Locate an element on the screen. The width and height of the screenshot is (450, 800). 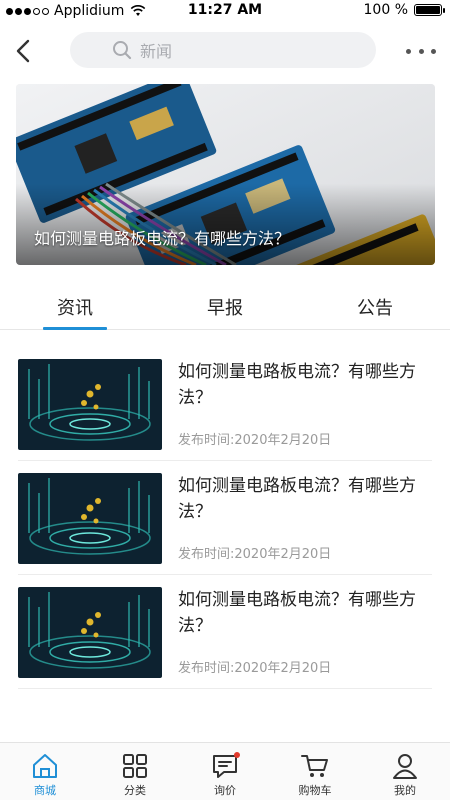
nav-label: 商城 is located at coordinates (45, 790).